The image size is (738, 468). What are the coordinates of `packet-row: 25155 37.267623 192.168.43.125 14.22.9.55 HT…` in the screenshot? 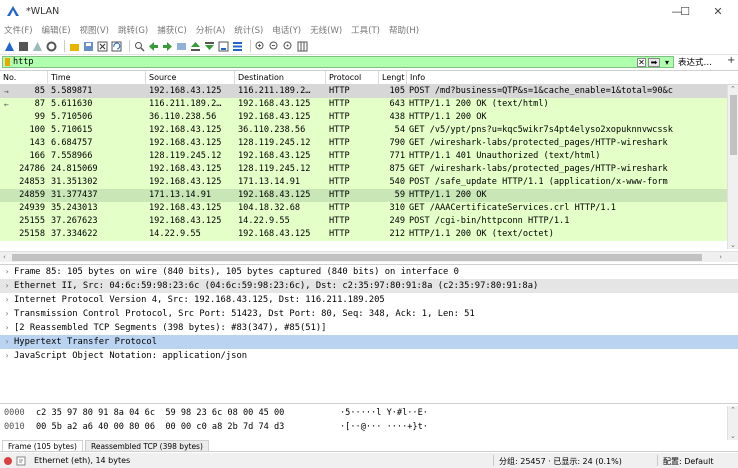 It's located at (369, 221).